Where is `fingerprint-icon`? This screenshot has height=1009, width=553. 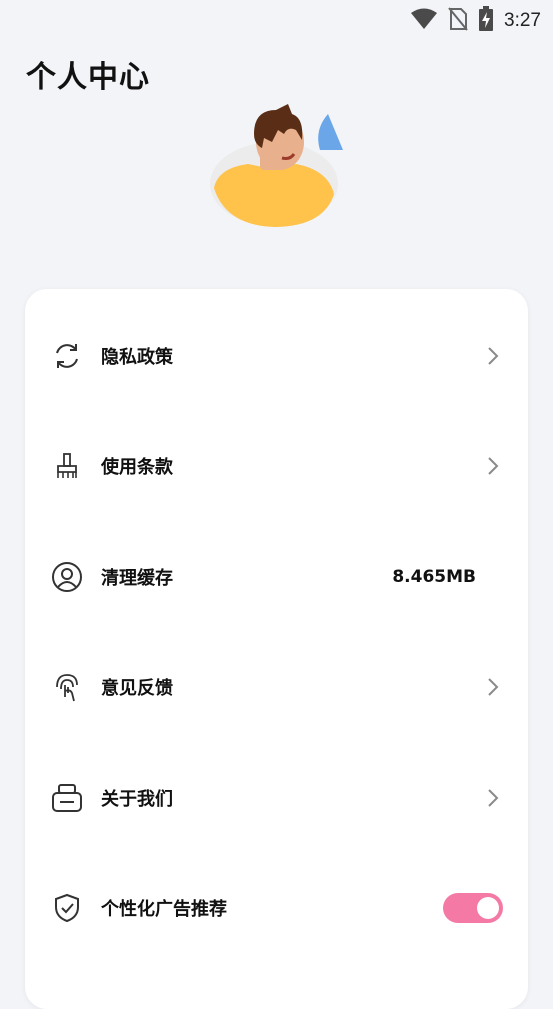
fingerprint-icon is located at coordinates (67, 687).